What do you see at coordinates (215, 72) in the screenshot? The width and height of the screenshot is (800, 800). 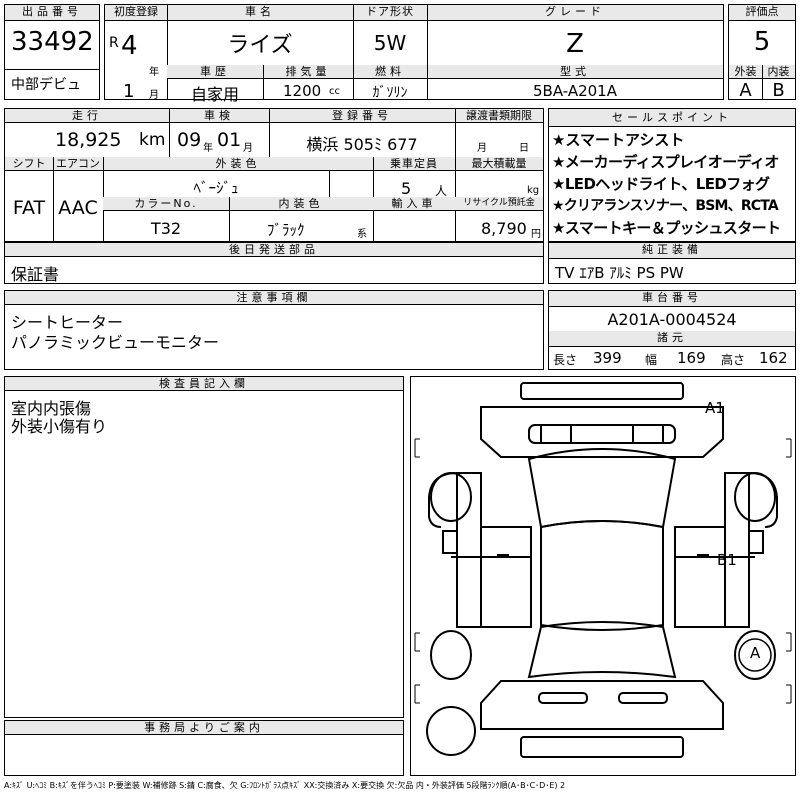 I see `history-label: 車歴` at bounding box center [215, 72].